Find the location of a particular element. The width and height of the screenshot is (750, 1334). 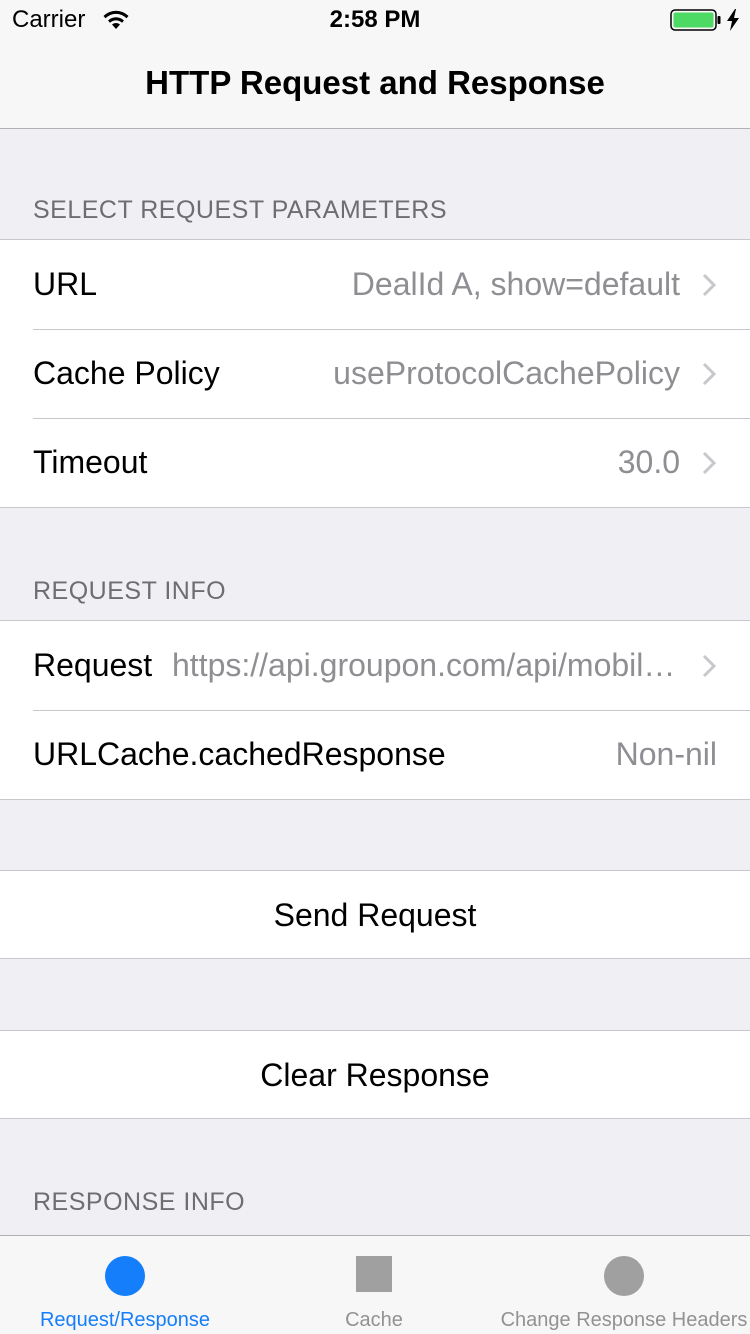

send-request-button: Send Request is located at coordinates (375, 914).